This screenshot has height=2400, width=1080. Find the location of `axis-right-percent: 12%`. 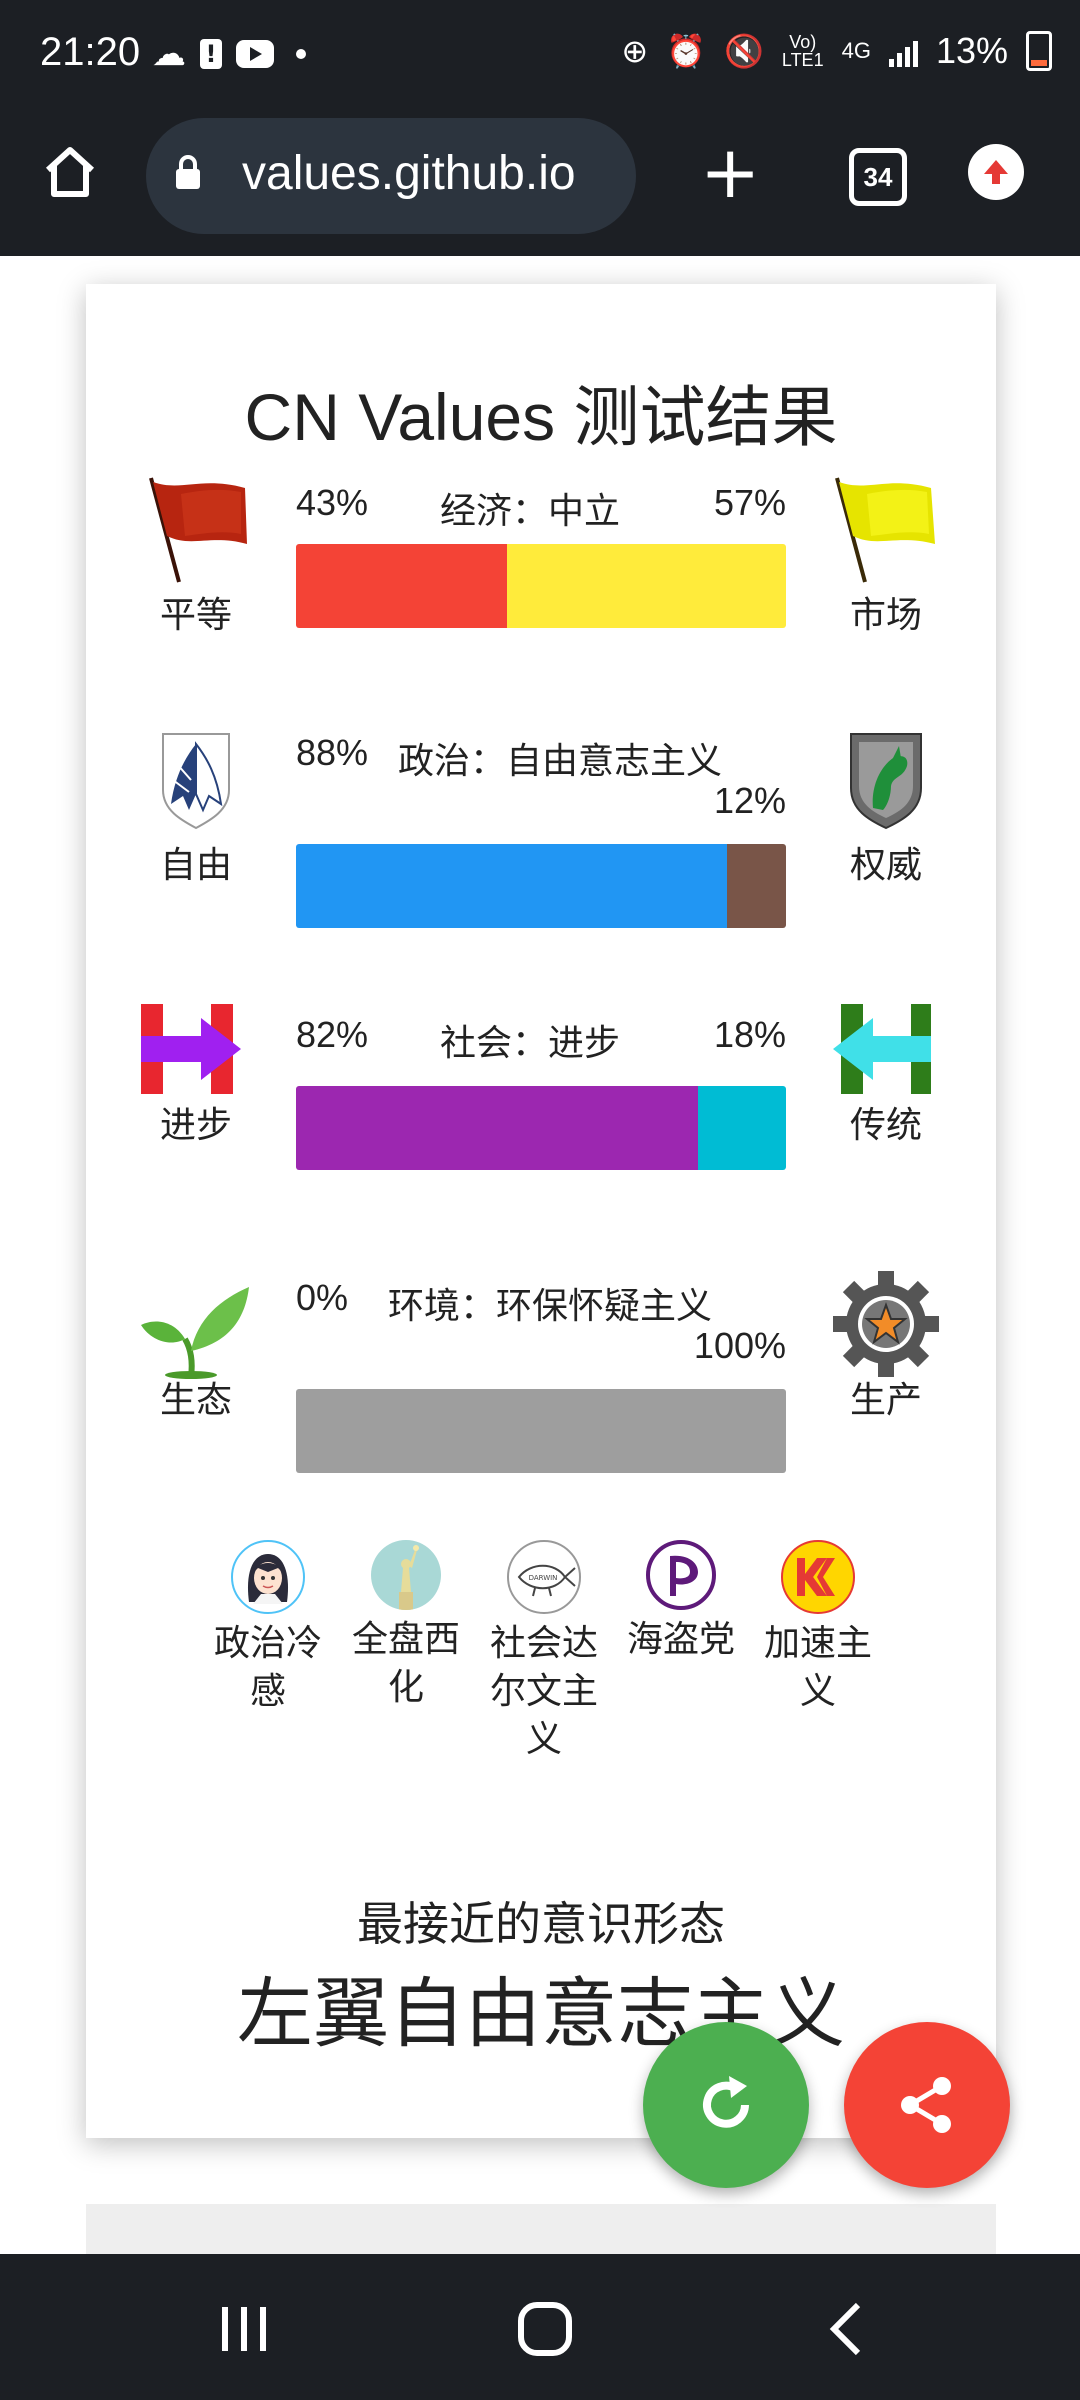

axis-right-percent: 12% is located at coordinates (749, 800).